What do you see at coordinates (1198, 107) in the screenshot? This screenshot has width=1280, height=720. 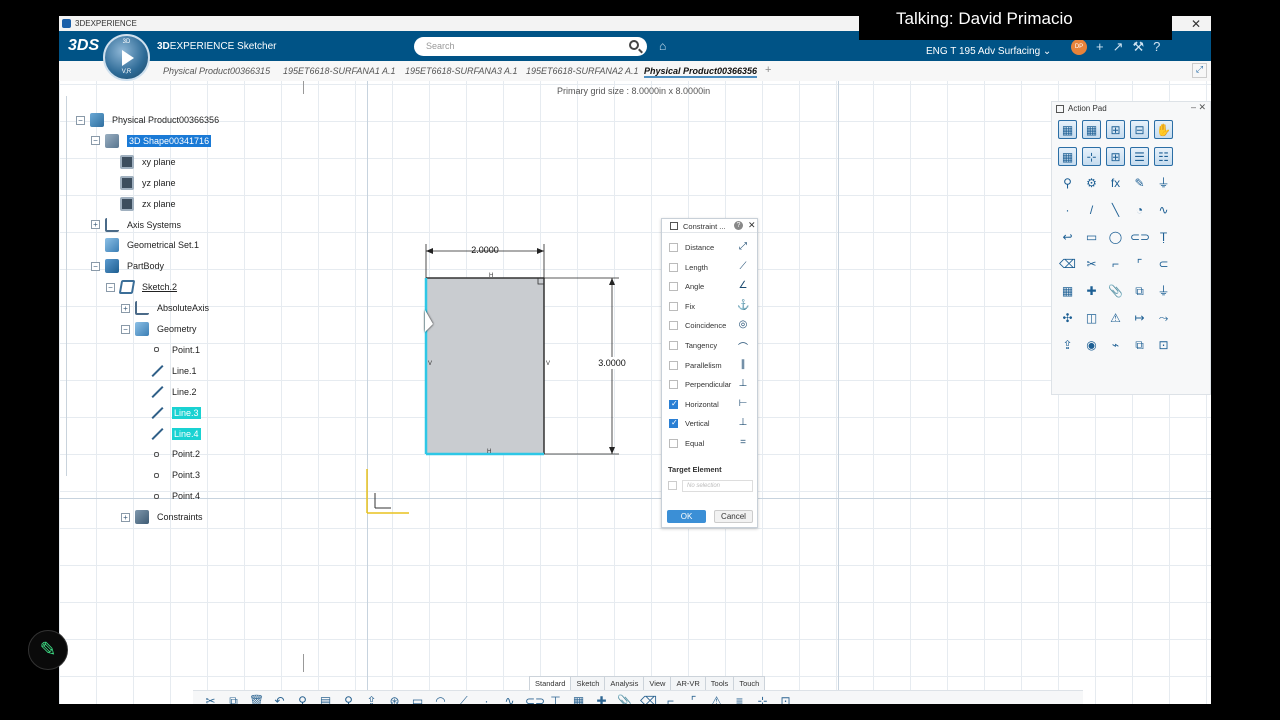 I see `action-pad-controls: – ✕` at bounding box center [1198, 107].